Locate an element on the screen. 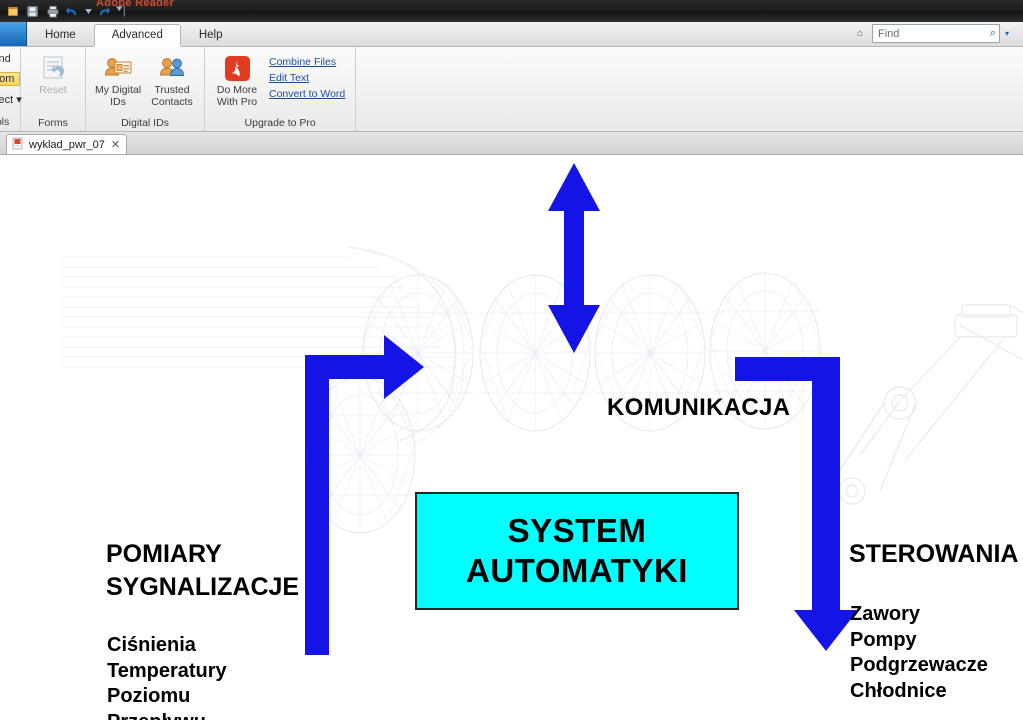 The width and height of the screenshot is (1023, 720). tab-advanced: Advanced is located at coordinates (137, 35).